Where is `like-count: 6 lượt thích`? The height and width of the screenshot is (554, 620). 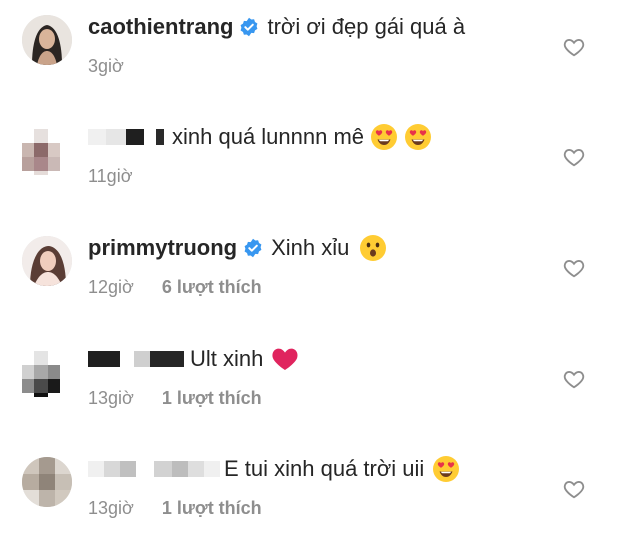 like-count: 6 lượt thích is located at coordinates (212, 287).